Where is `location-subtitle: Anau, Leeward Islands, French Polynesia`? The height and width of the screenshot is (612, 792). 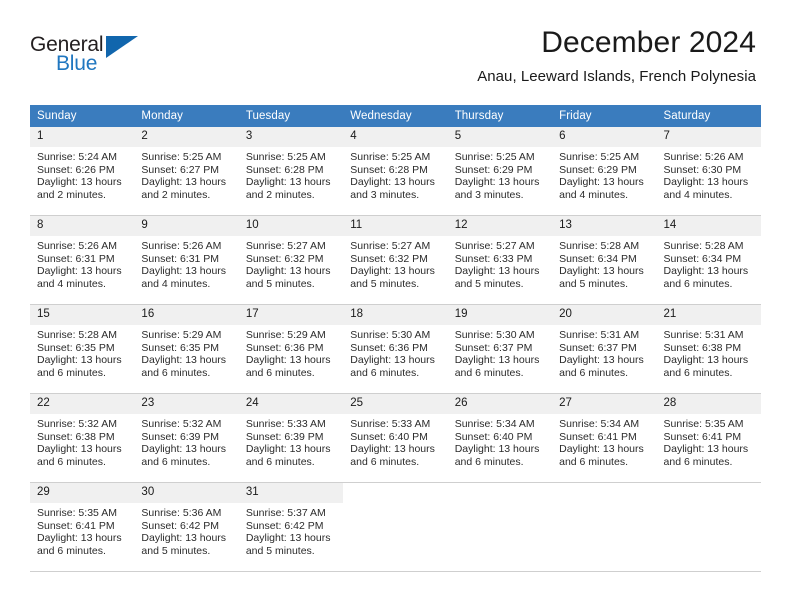 location-subtitle: Anau, Leeward Islands, French Polynesia is located at coordinates (616, 76).